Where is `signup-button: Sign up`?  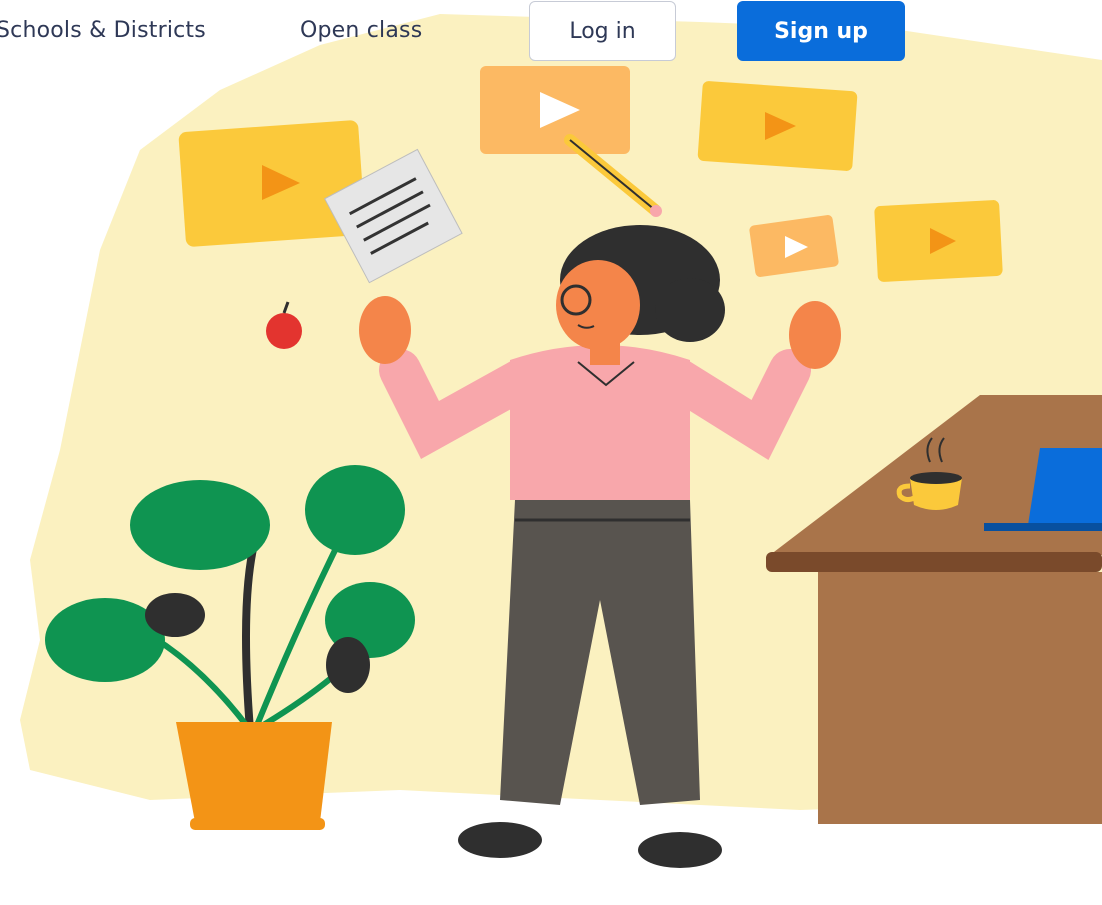
signup-button: Sign up is located at coordinates (821, 31).